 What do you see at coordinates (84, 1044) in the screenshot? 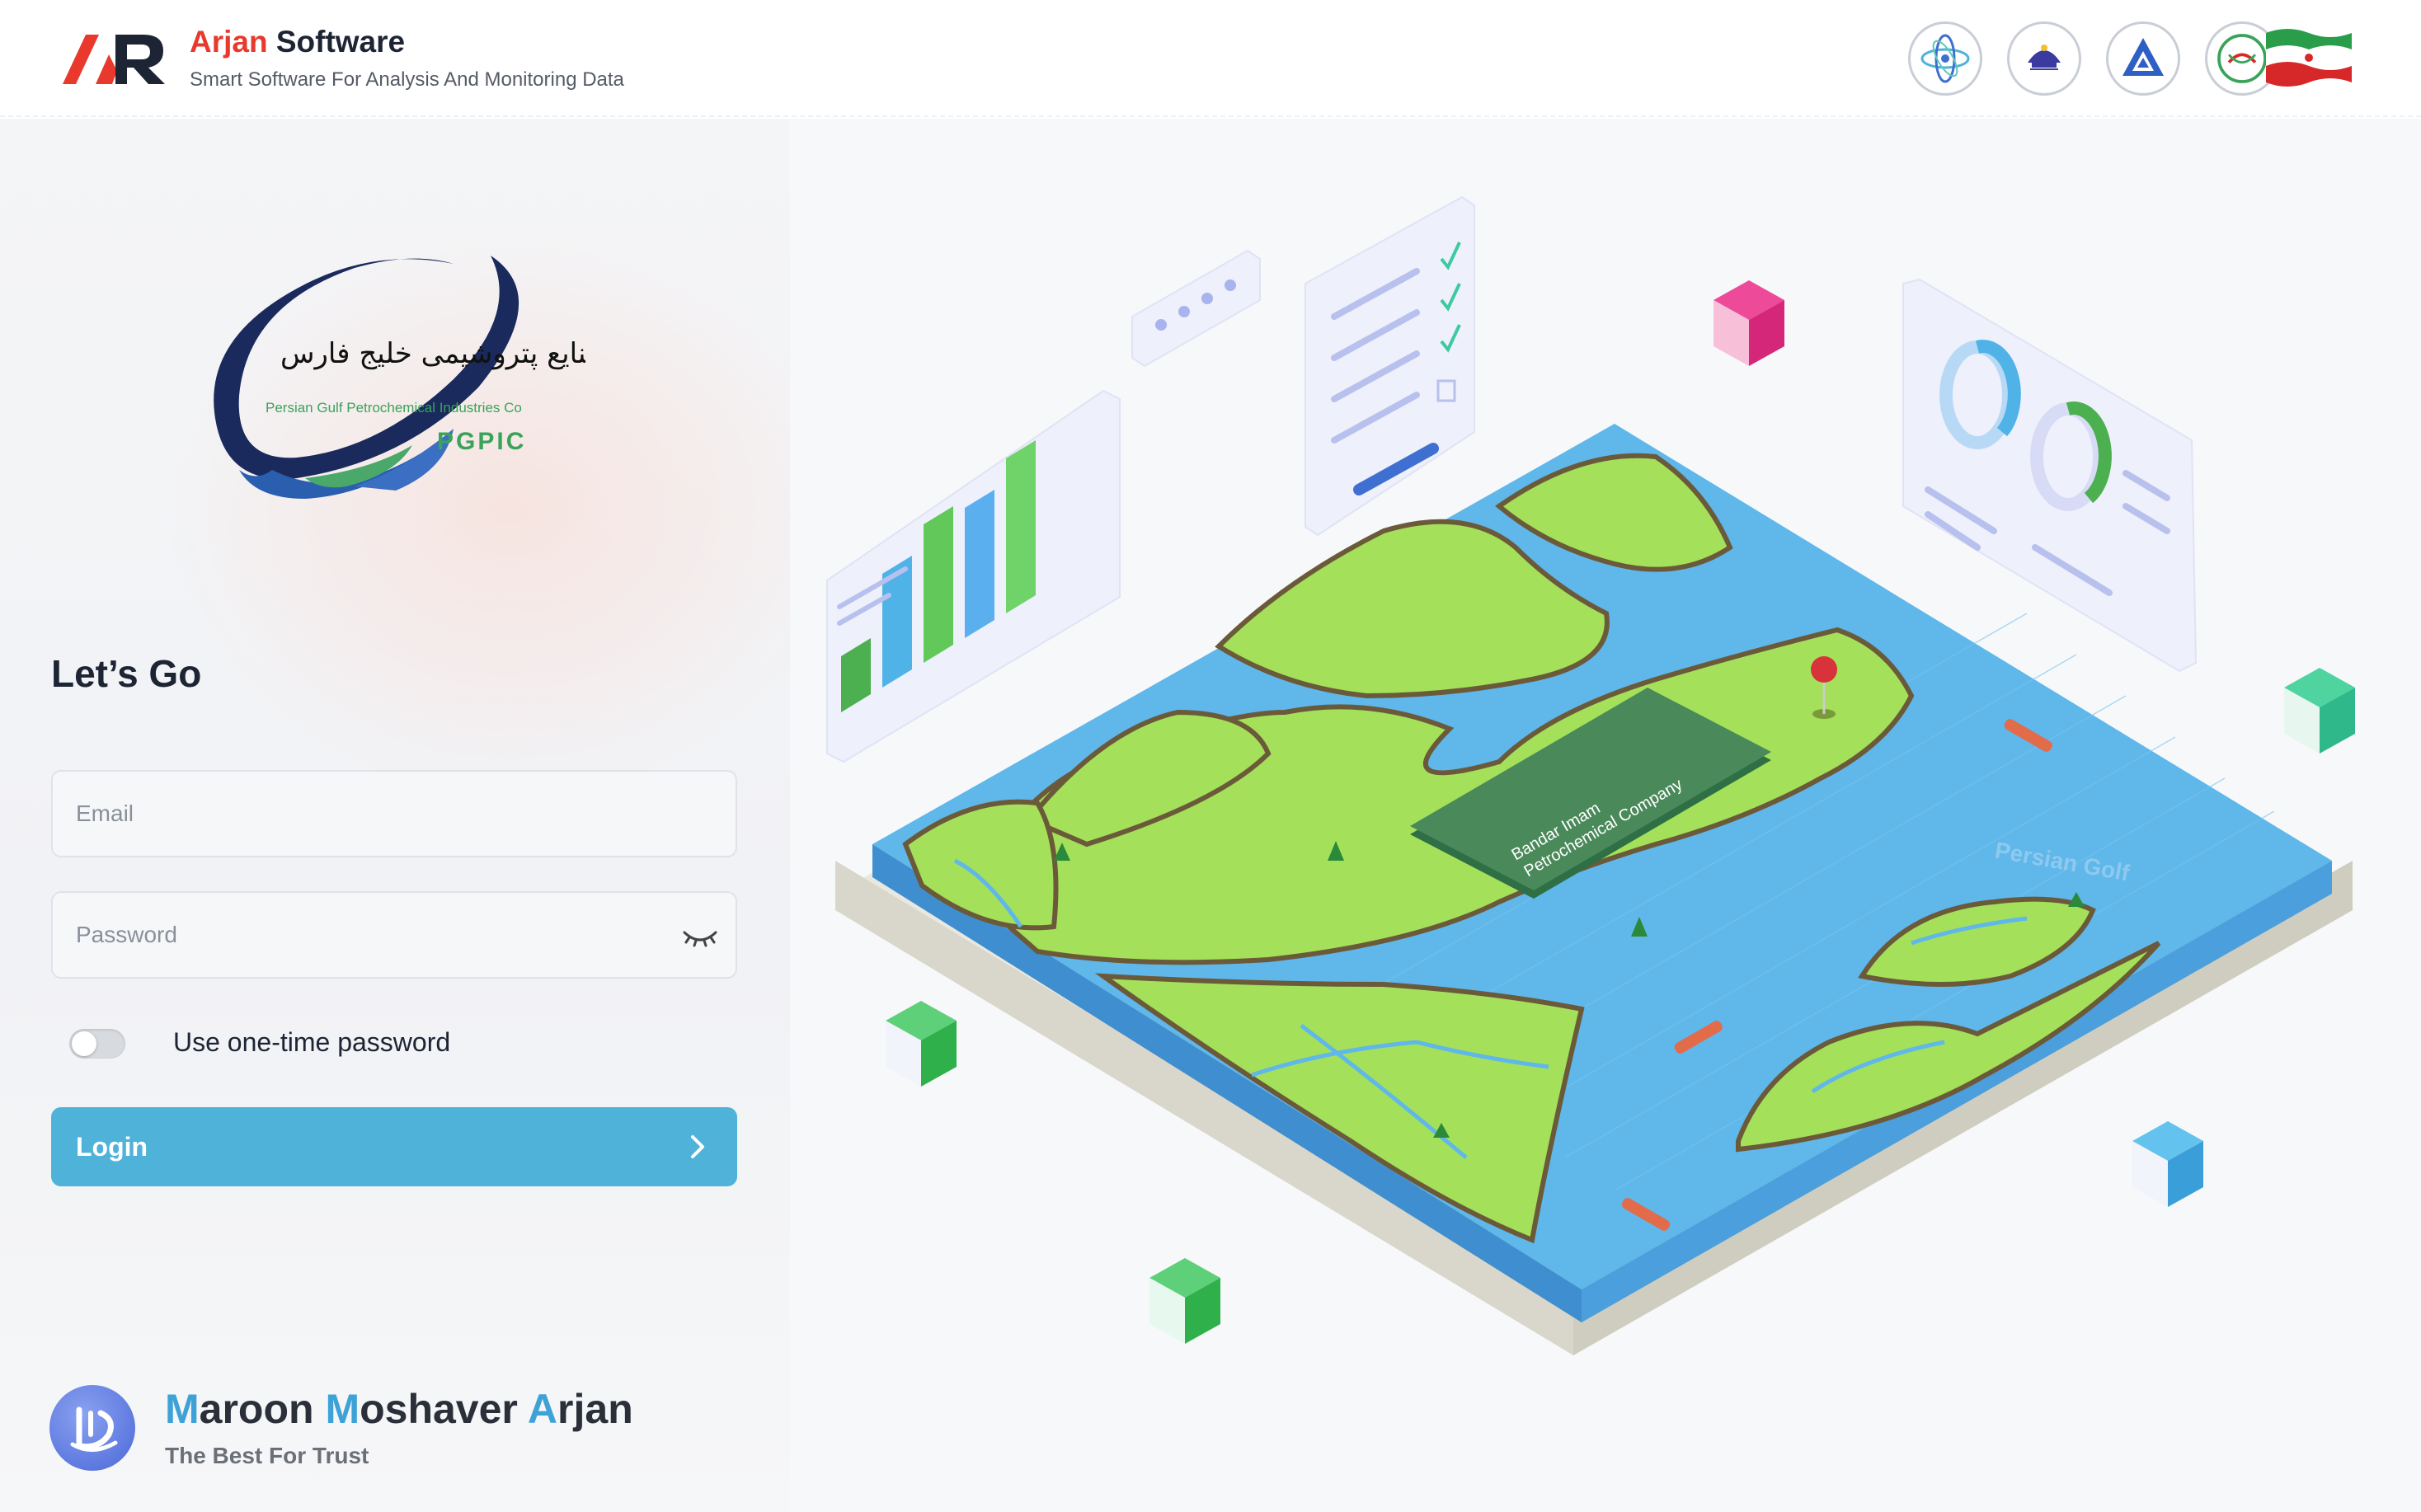
I see `toggle-knob` at bounding box center [84, 1044].